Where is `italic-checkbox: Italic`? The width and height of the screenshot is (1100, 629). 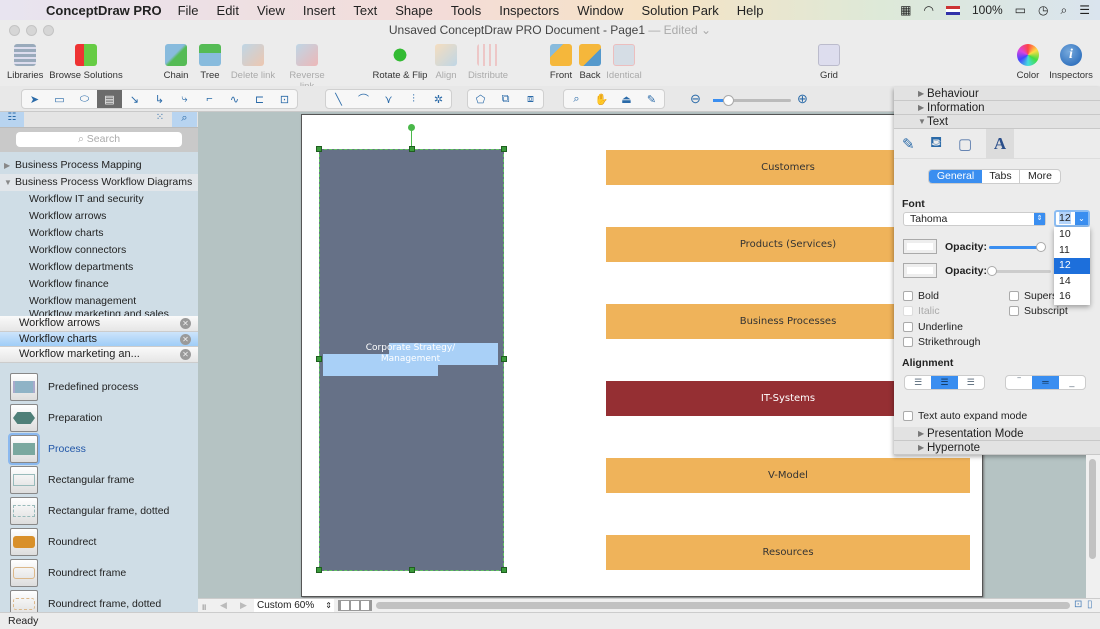
italic-checkbox: Italic is located at coordinates (921, 311).